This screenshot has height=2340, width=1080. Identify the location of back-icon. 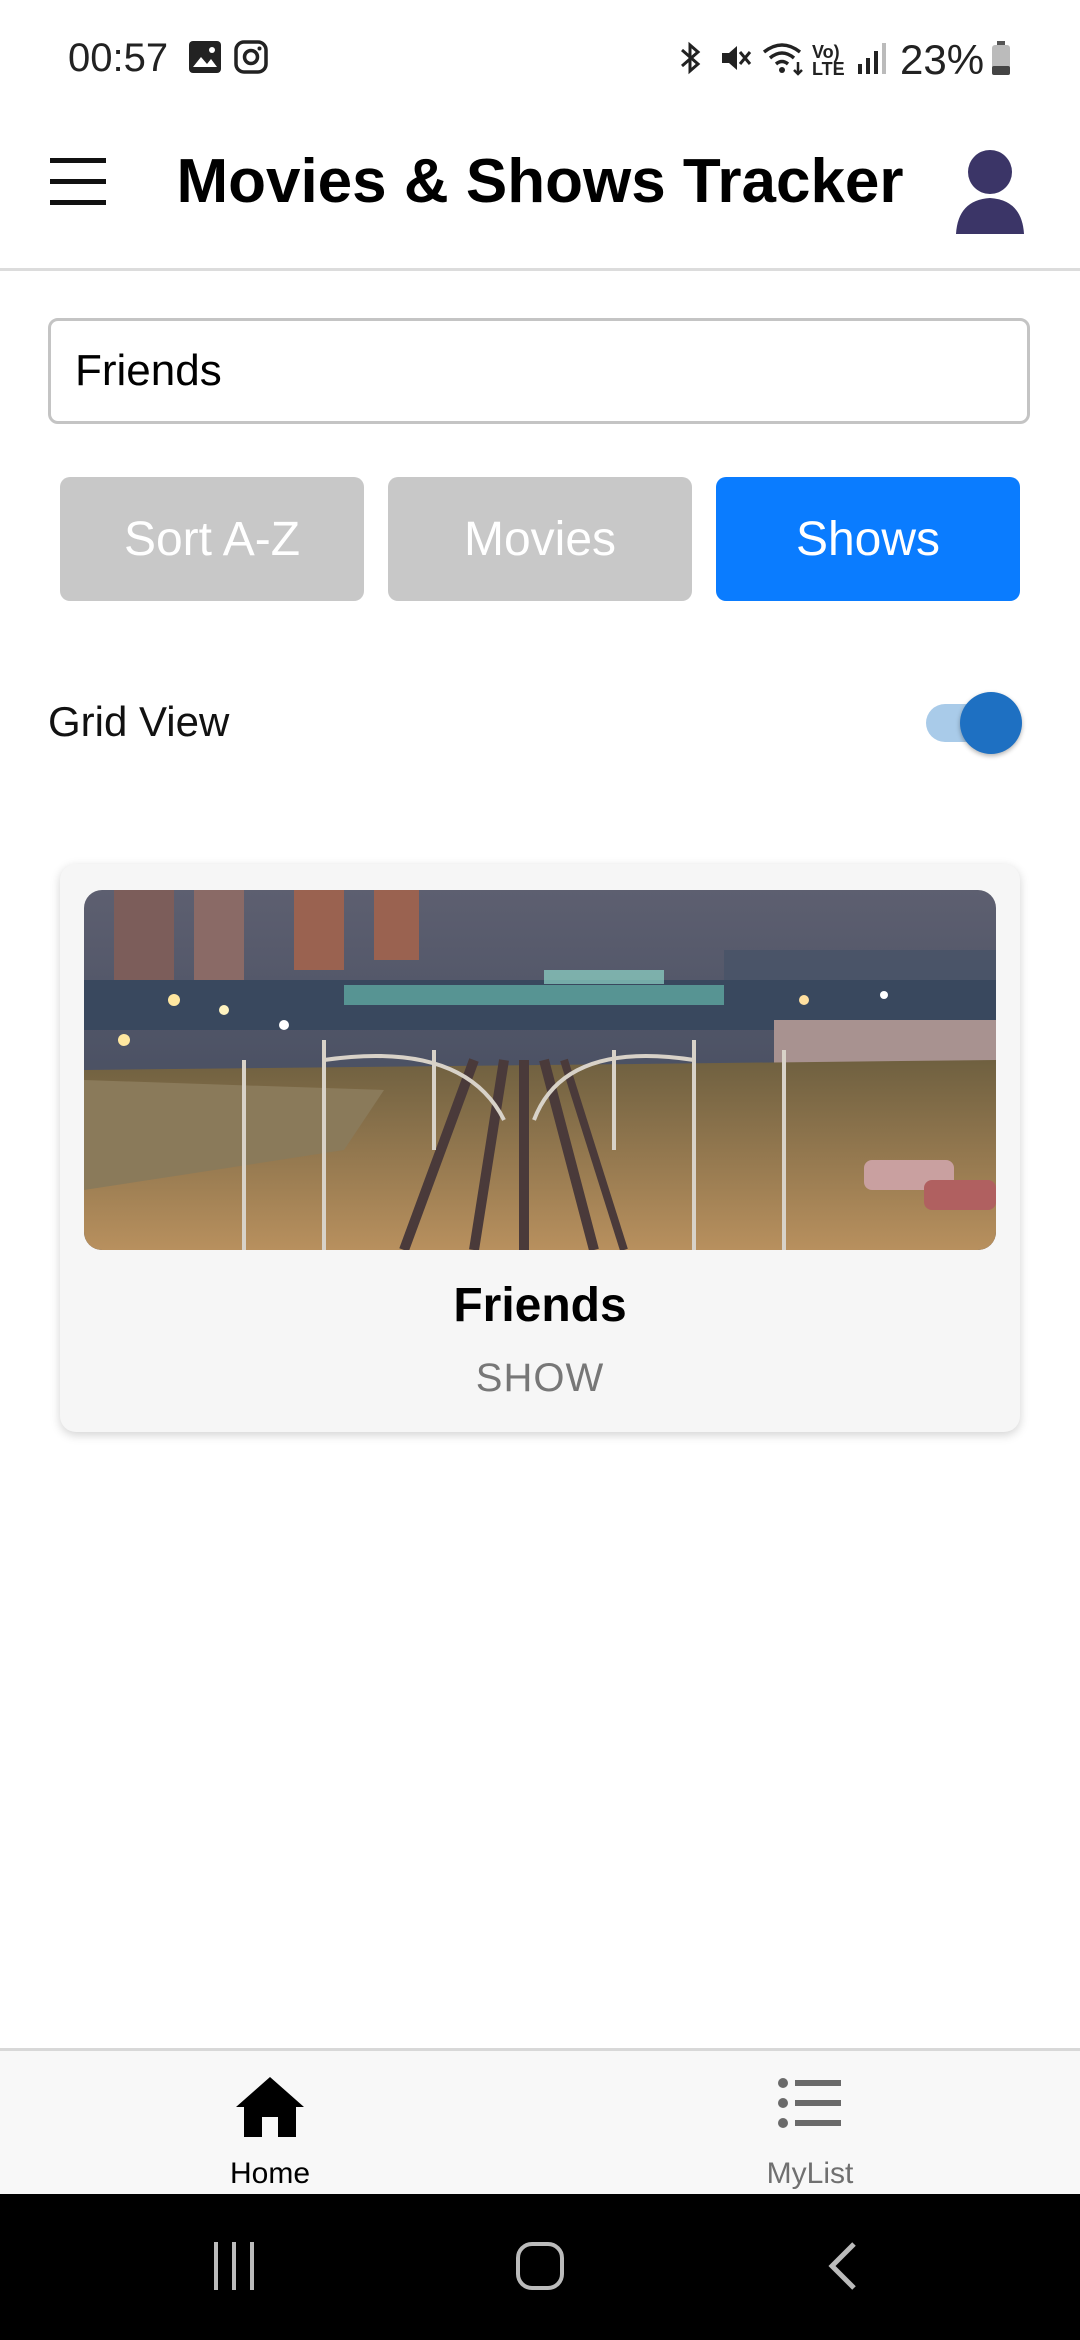
(844, 2268).